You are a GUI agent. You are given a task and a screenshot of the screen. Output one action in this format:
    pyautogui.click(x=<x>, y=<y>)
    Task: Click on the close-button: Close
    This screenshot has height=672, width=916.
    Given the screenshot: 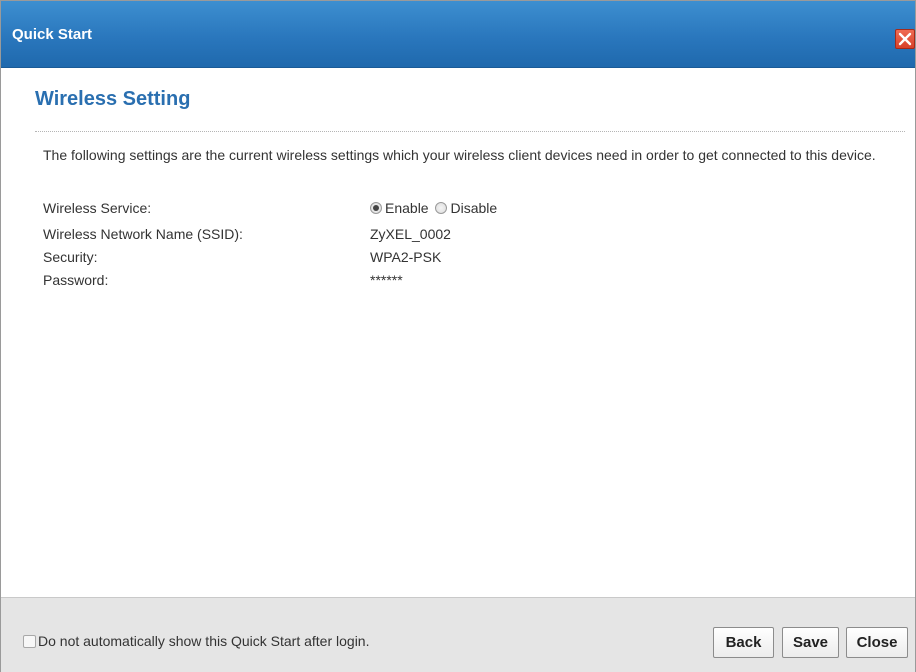 What is the action you would take?
    pyautogui.click(x=877, y=642)
    